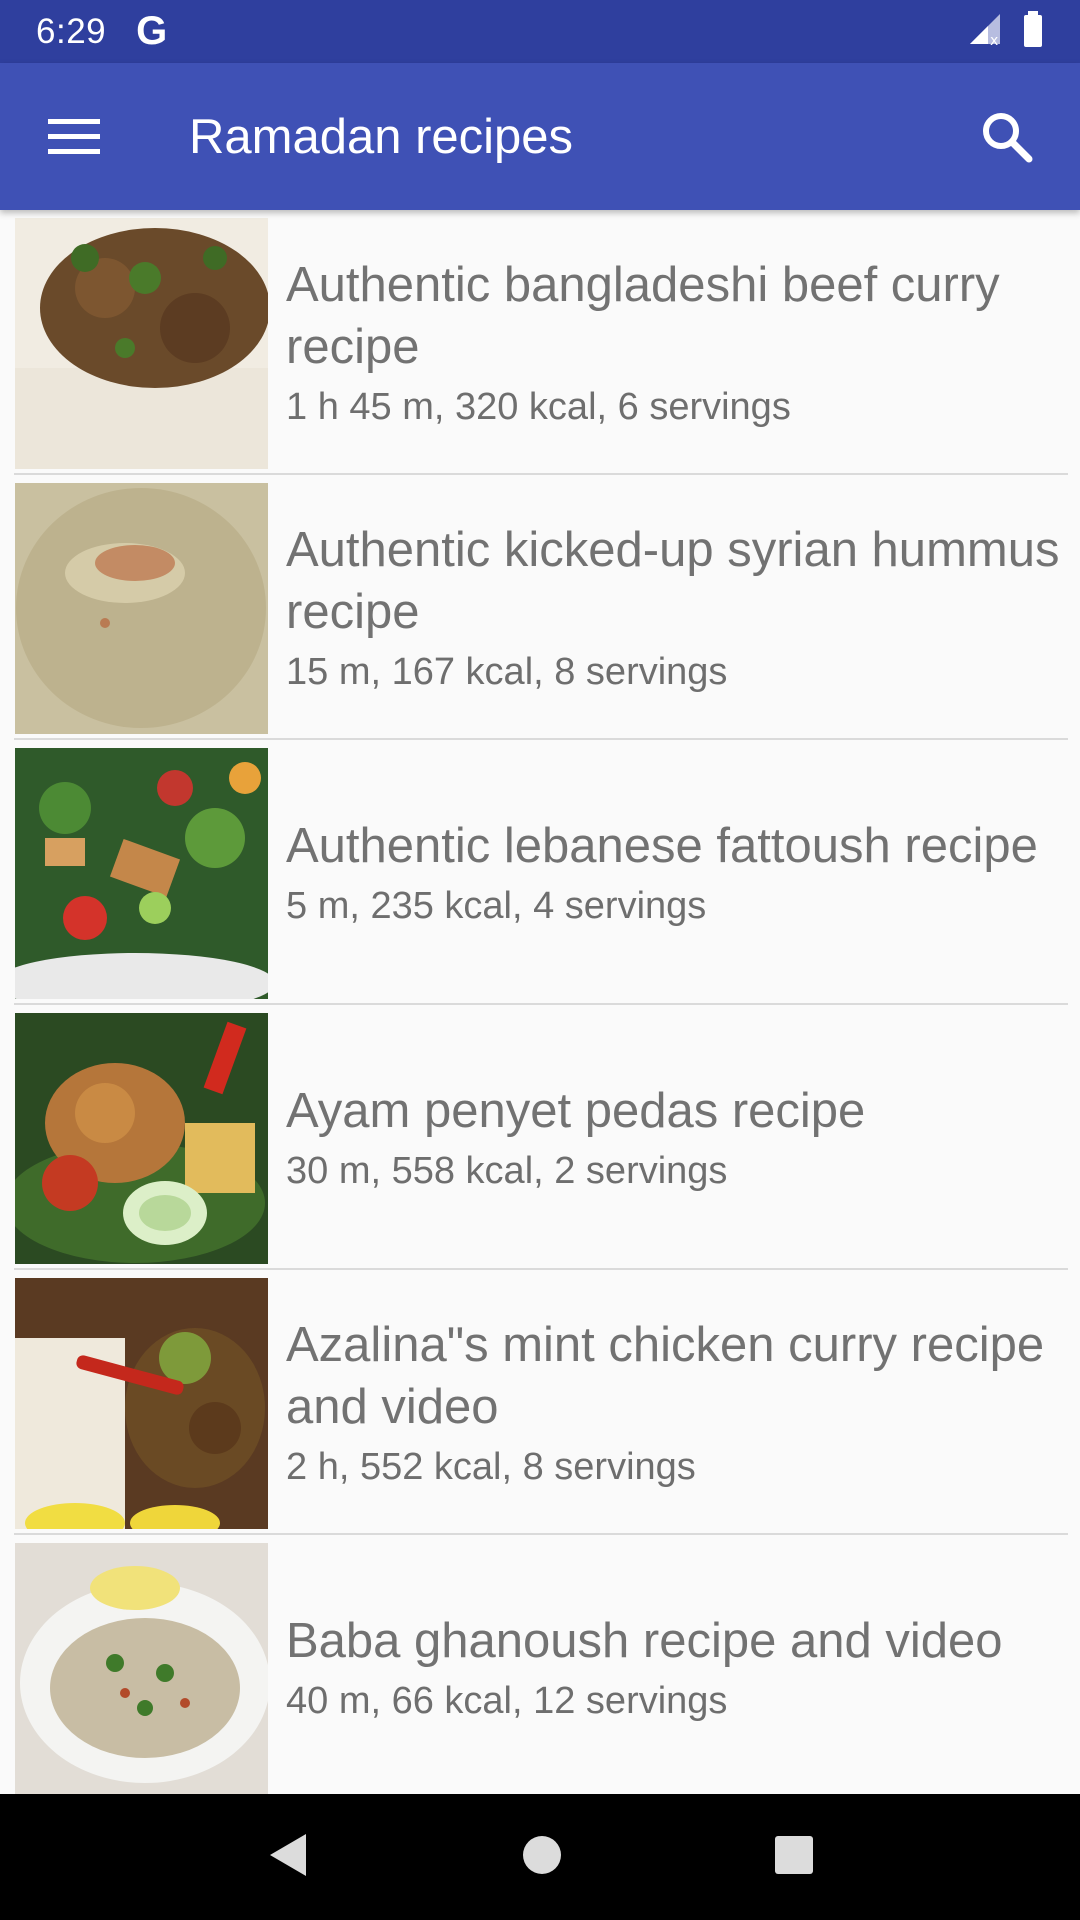 This screenshot has height=1920, width=1080. I want to click on app-bar: Ramadan recipes, so click(540, 136).